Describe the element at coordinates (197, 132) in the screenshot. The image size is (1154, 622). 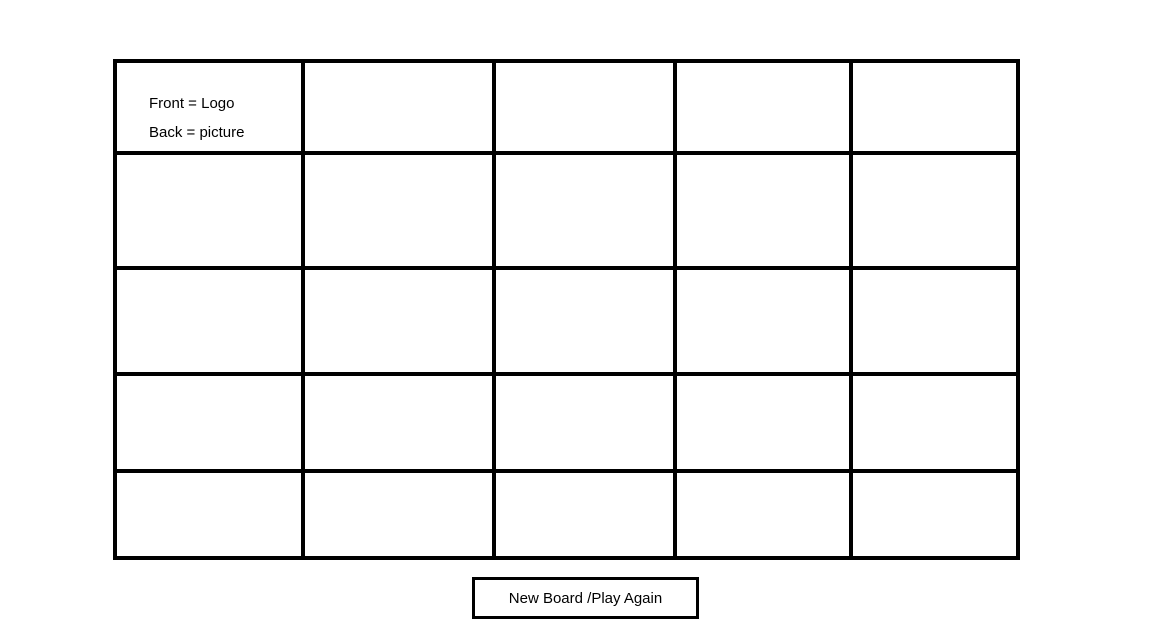
I see `card-back-note: Back = picture` at that location.